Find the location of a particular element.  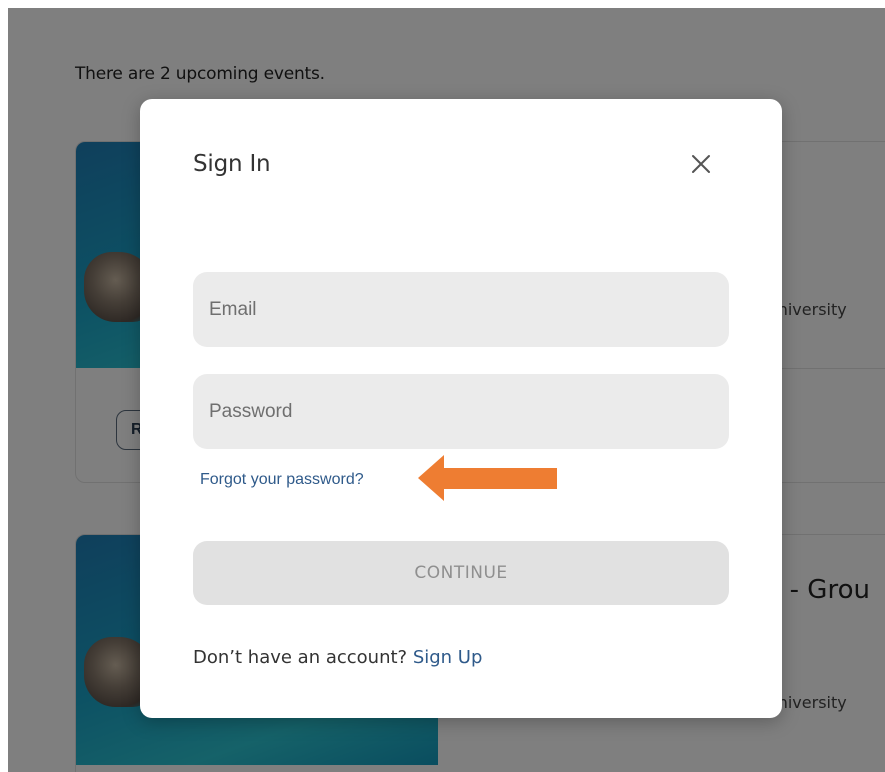

modal-title: Sign In is located at coordinates (232, 164).